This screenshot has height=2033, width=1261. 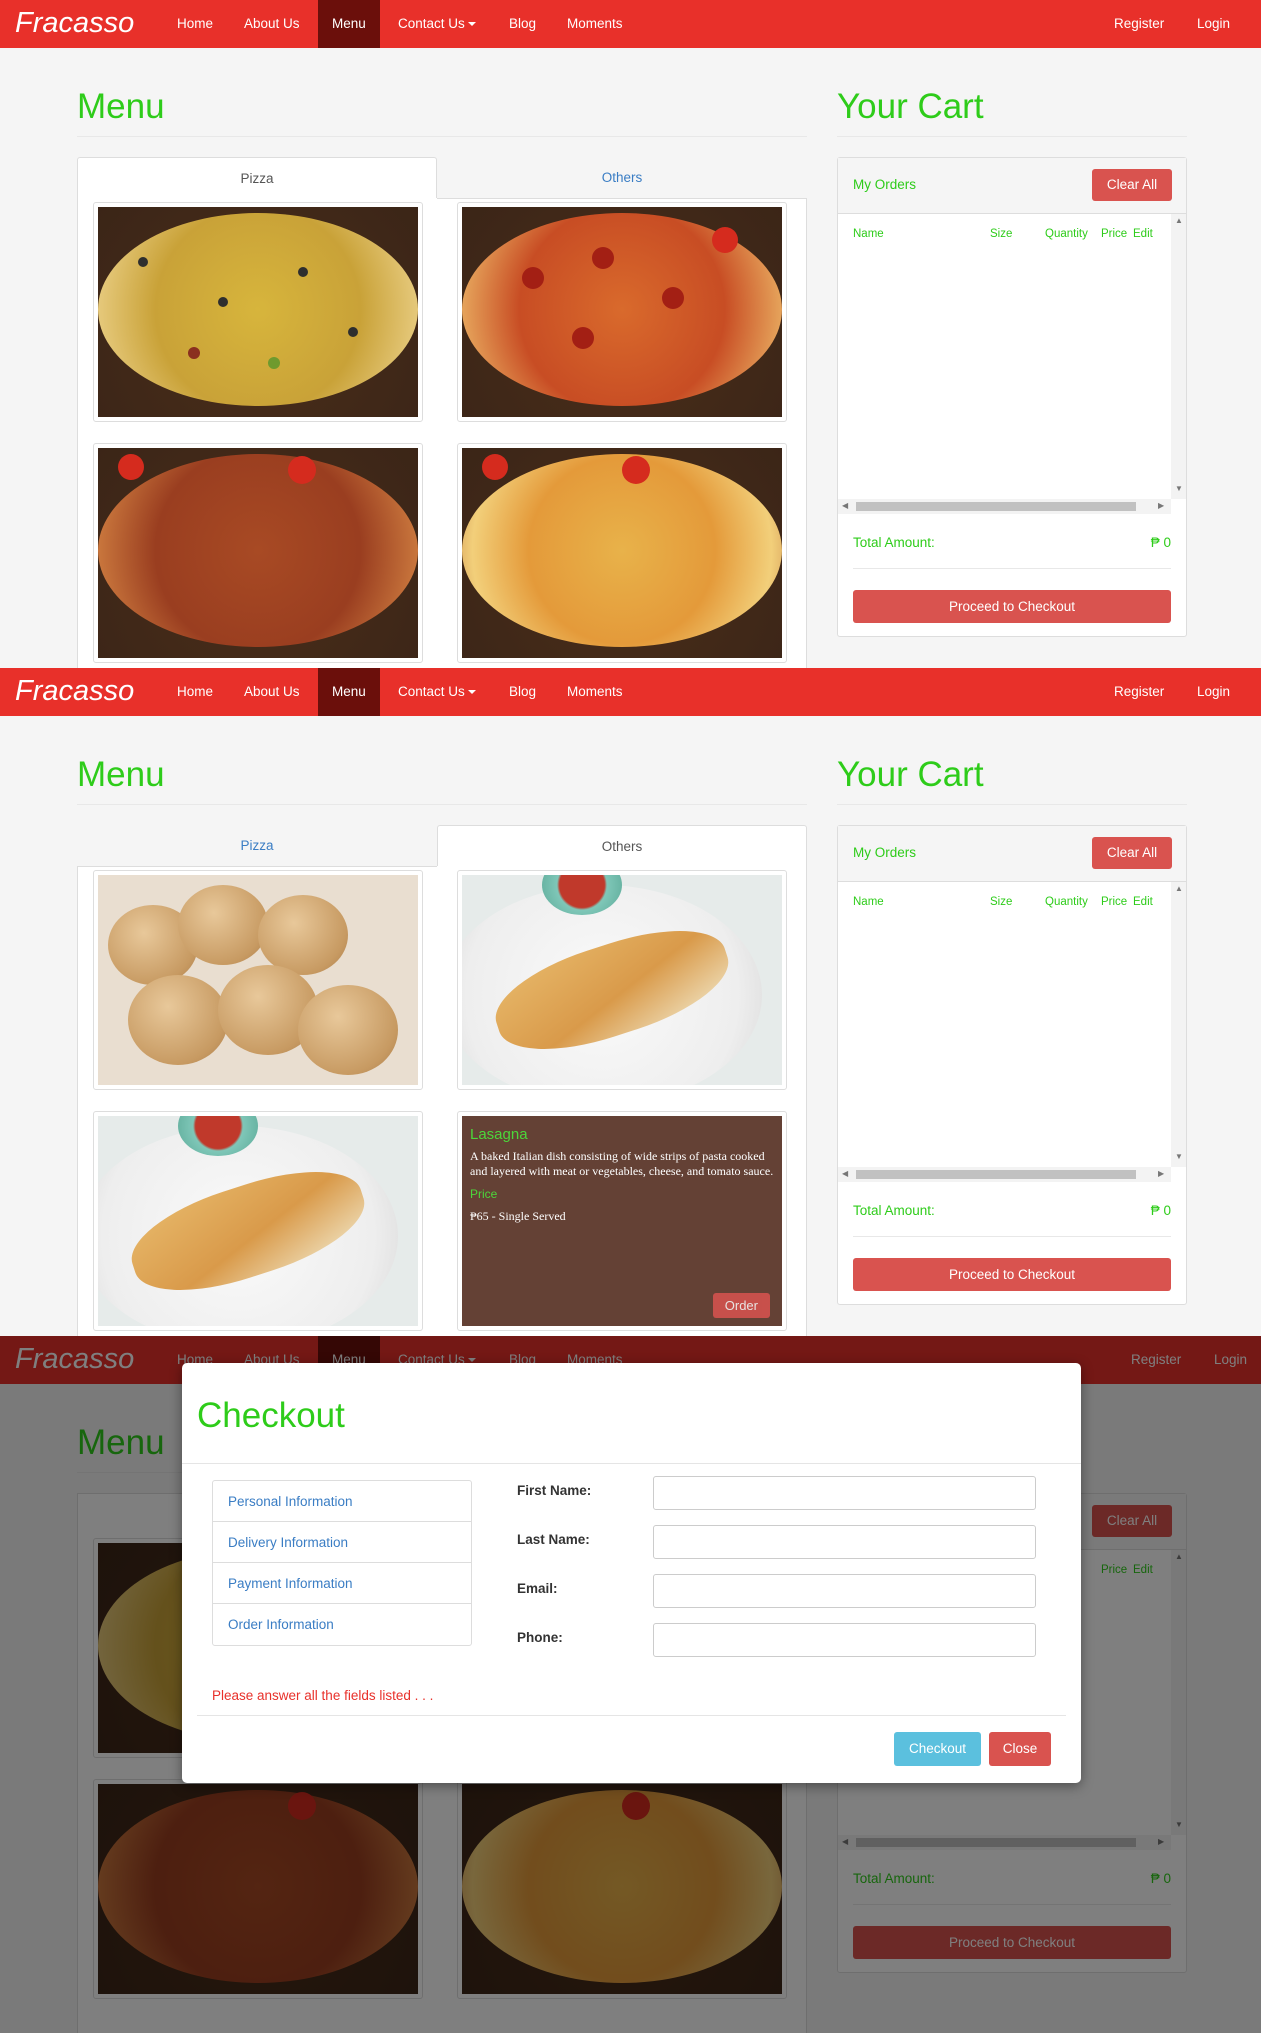 I want to click on menu-item-hawaiian-pizza, so click(x=622, y=553).